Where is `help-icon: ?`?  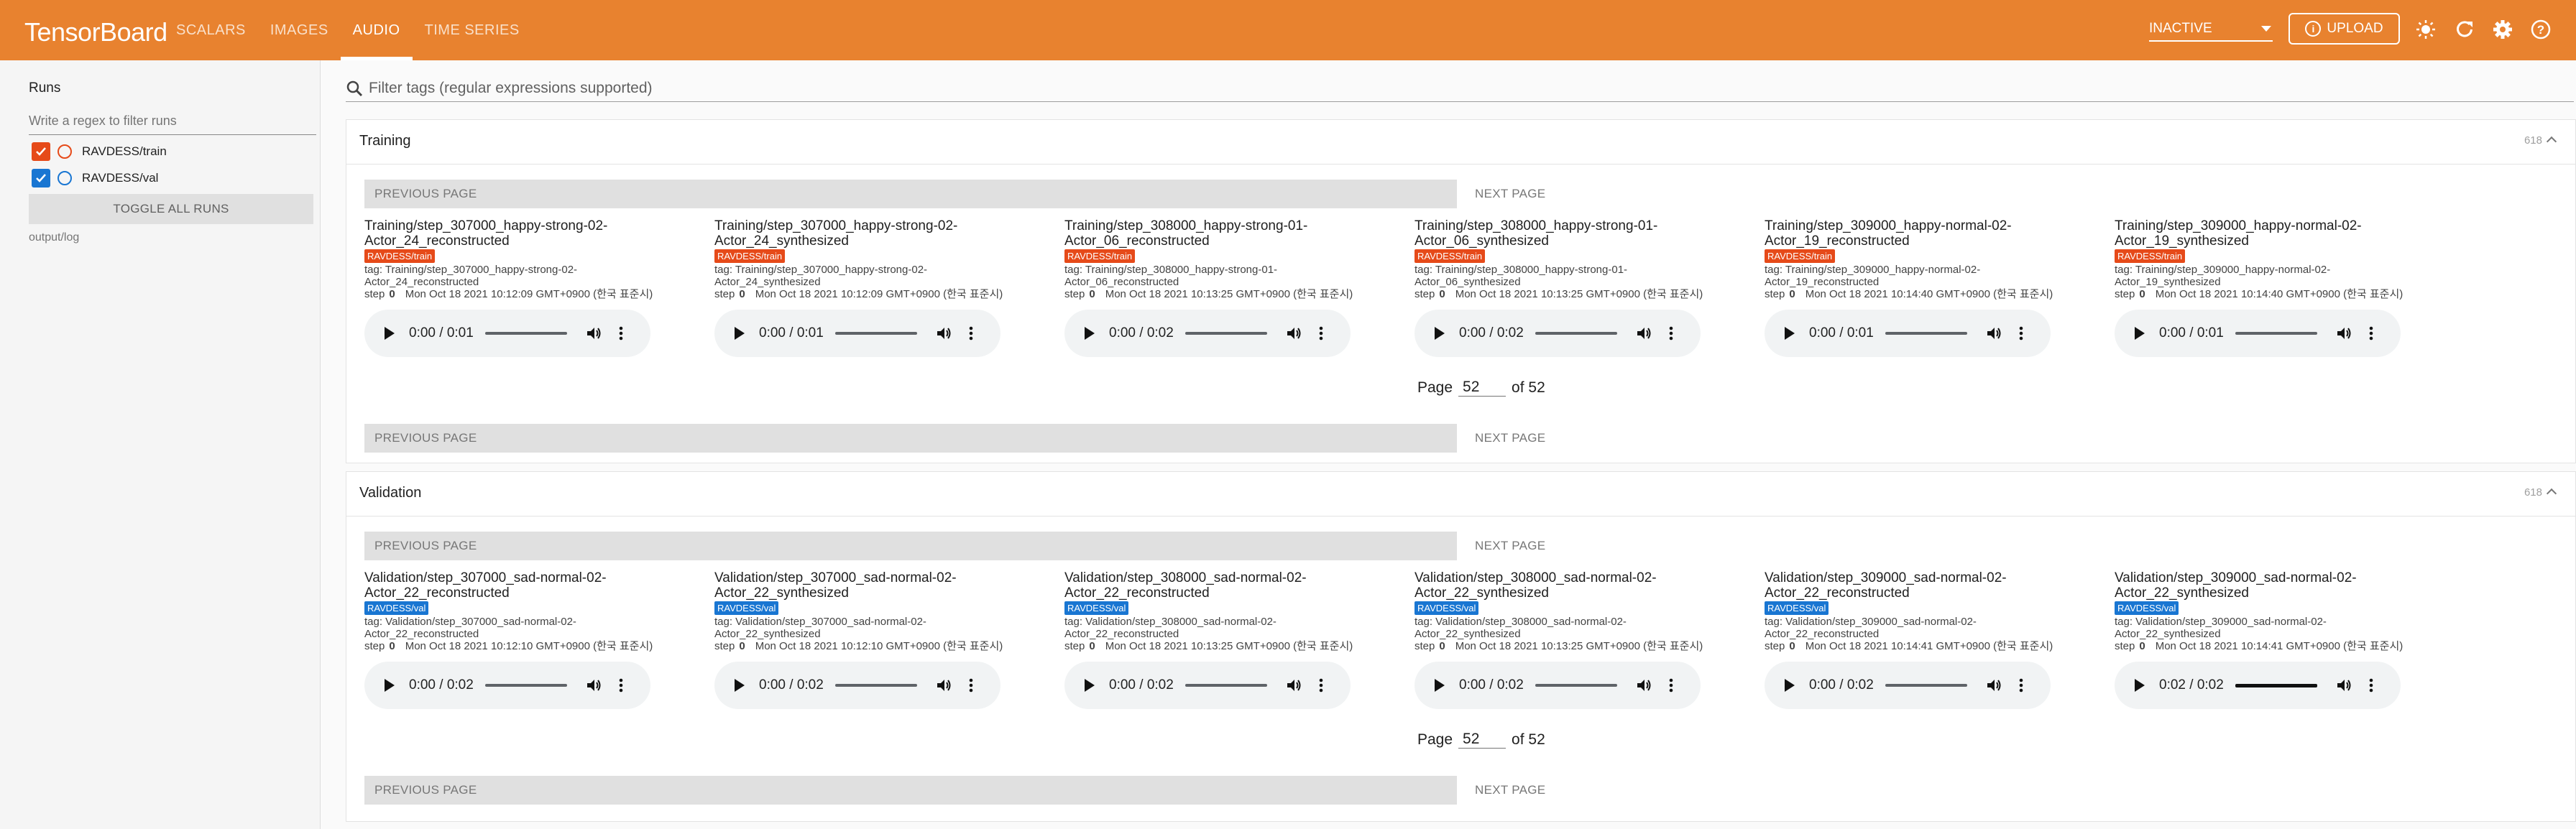
help-icon: ? is located at coordinates (2541, 30).